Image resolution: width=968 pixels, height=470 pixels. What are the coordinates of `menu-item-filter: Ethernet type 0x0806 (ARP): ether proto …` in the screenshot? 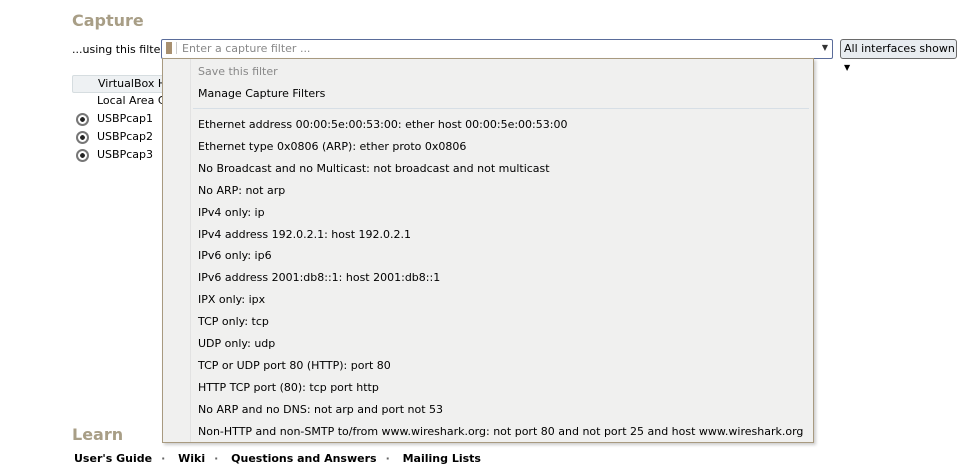 It's located at (332, 146).